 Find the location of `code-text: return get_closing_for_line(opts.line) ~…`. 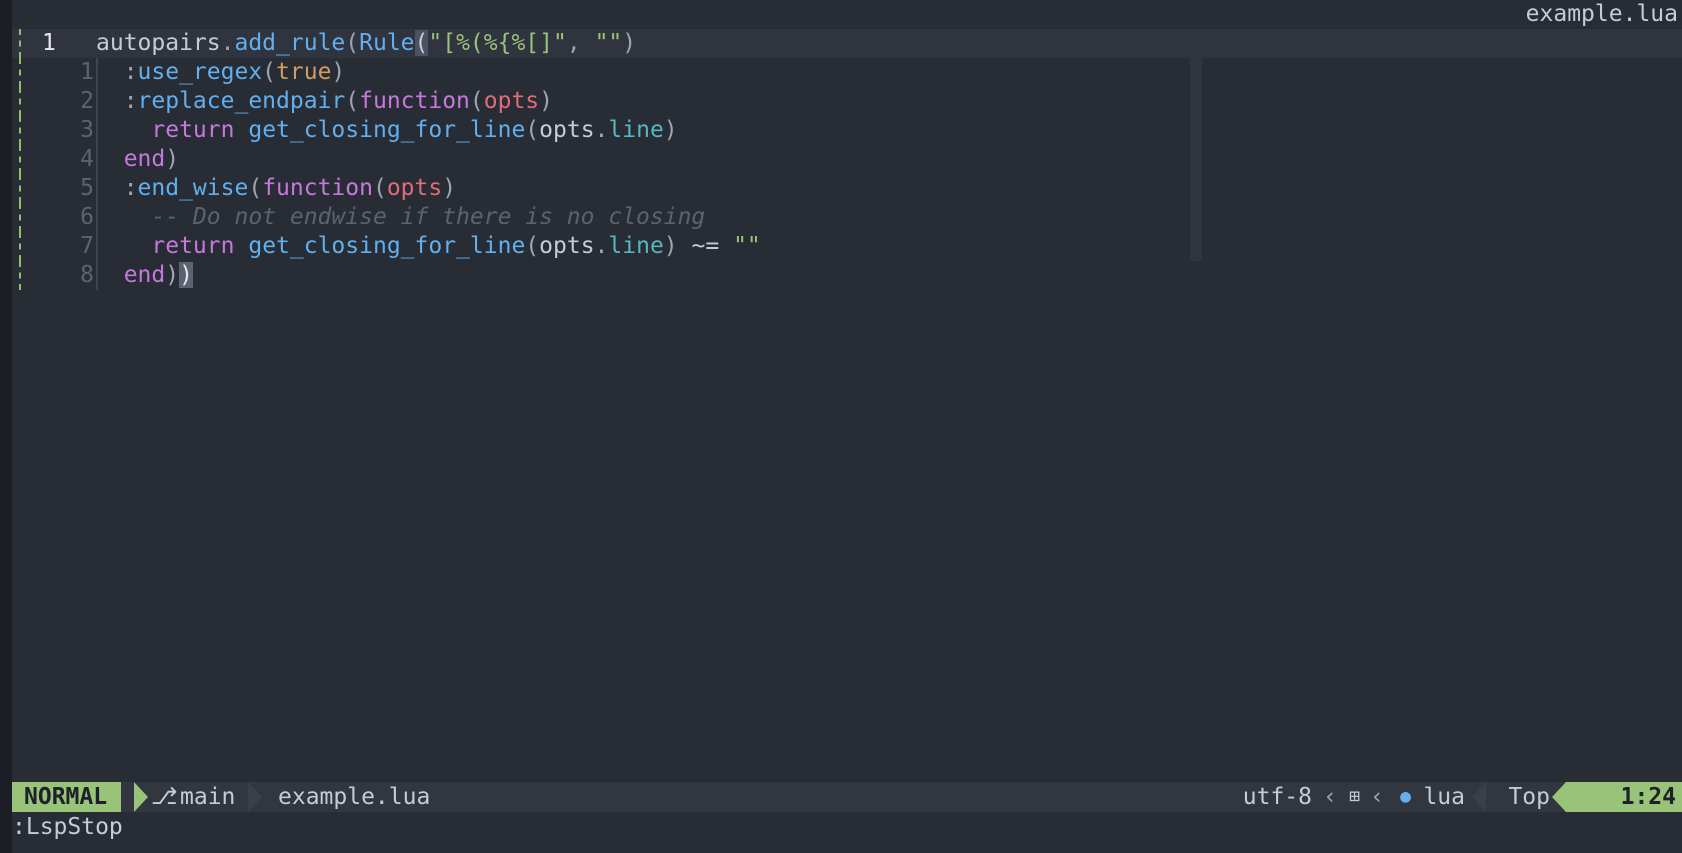

code-text: return get_closing_for_line(opts.line) ~… is located at coordinates (428, 246).